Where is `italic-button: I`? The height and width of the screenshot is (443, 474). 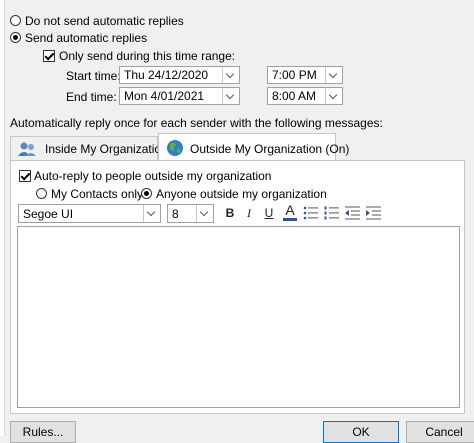 italic-button: I is located at coordinates (249, 213).